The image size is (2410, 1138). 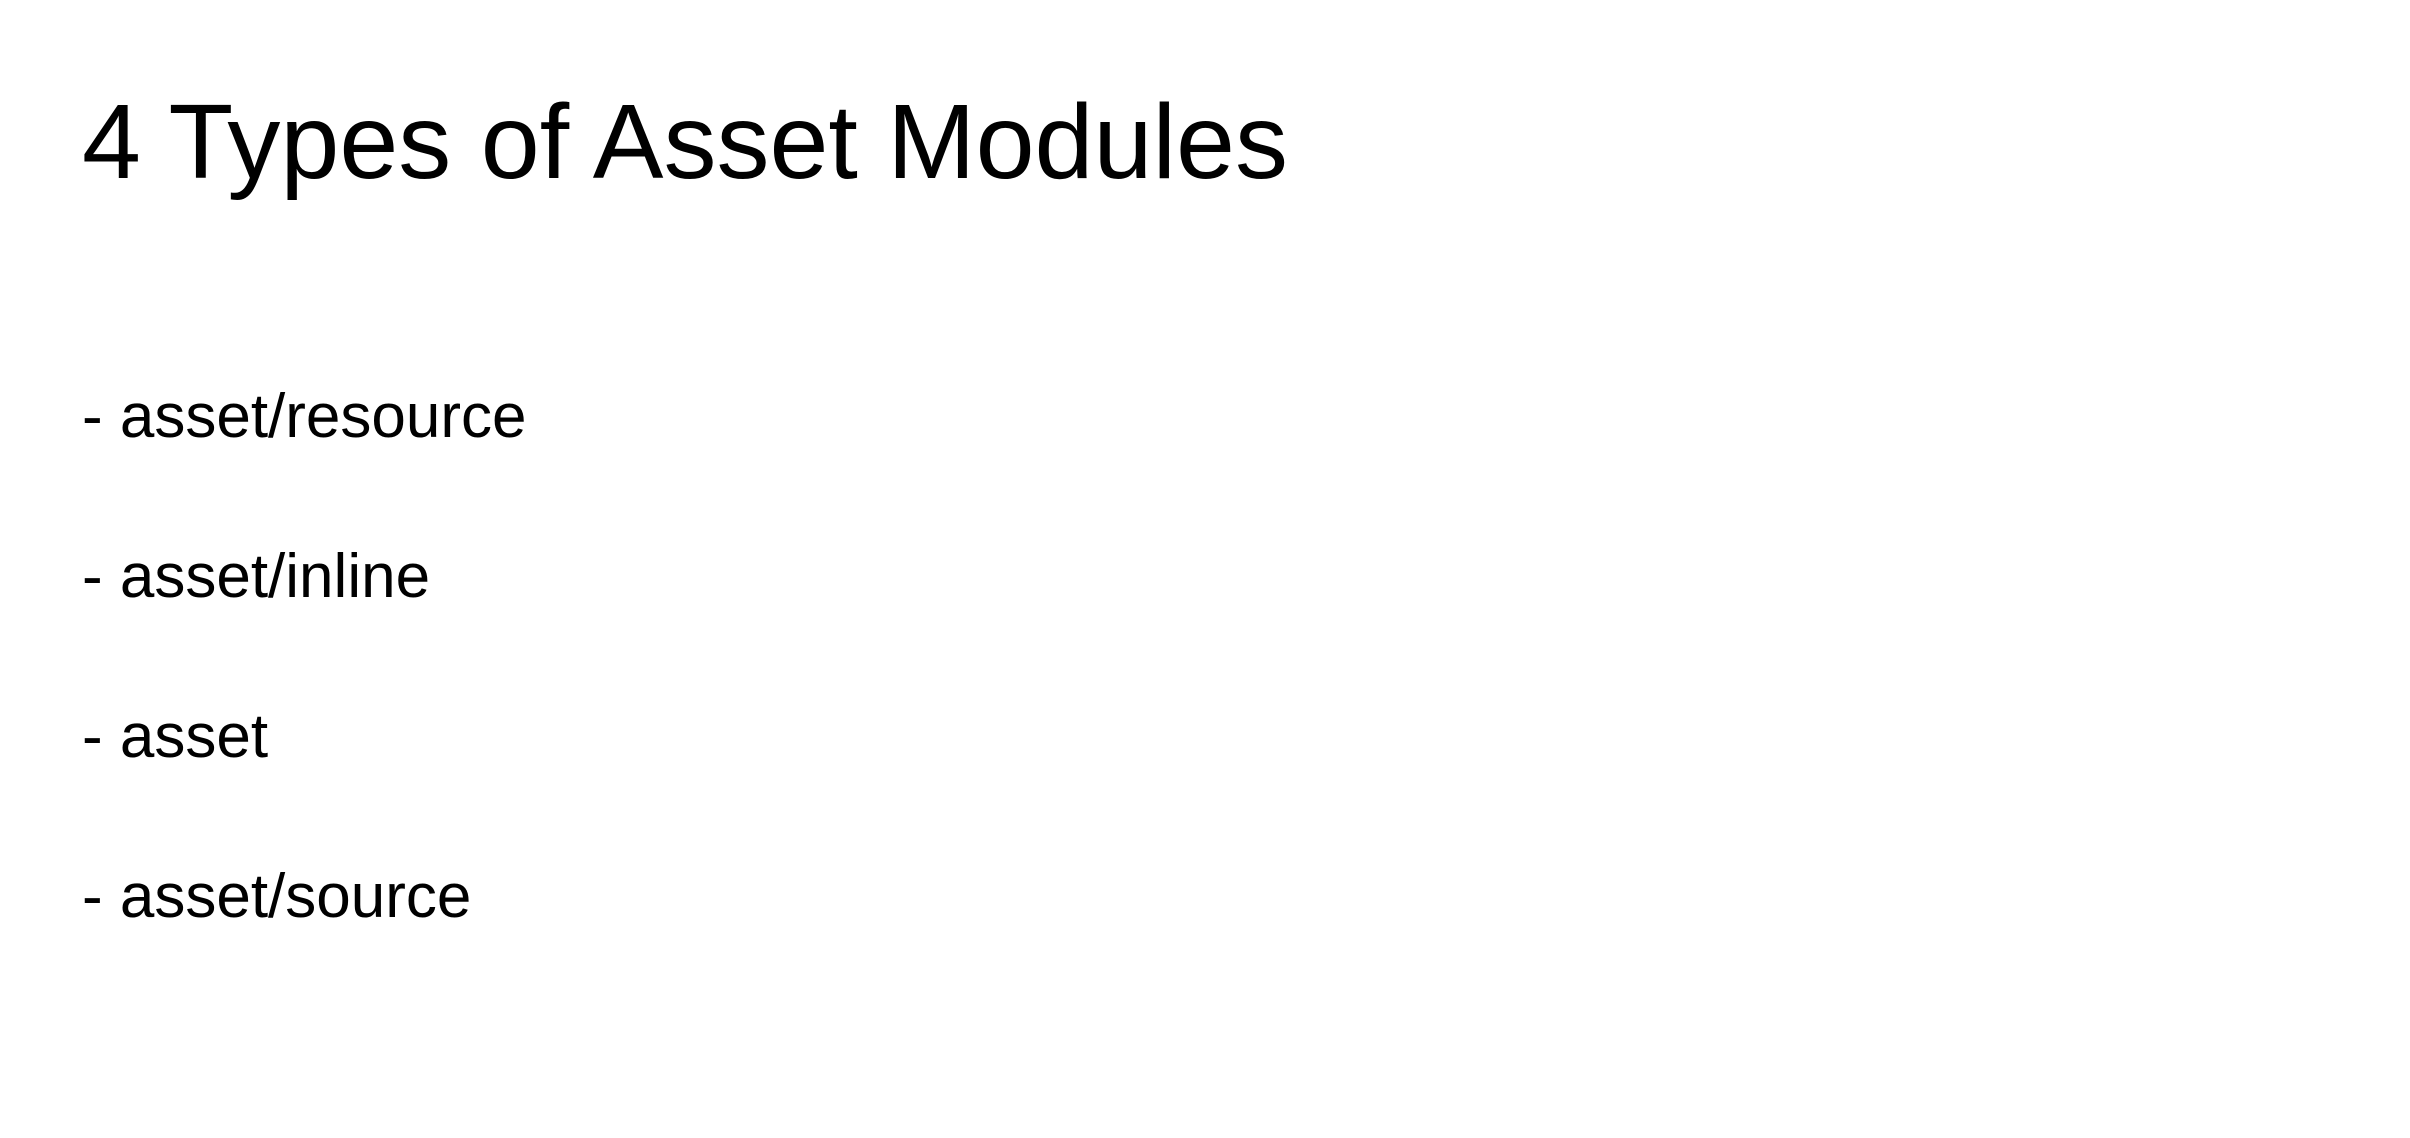 What do you see at coordinates (175, 736) in the screenshot?
I see `list-item: - asset` at bounding box center [175, 736].